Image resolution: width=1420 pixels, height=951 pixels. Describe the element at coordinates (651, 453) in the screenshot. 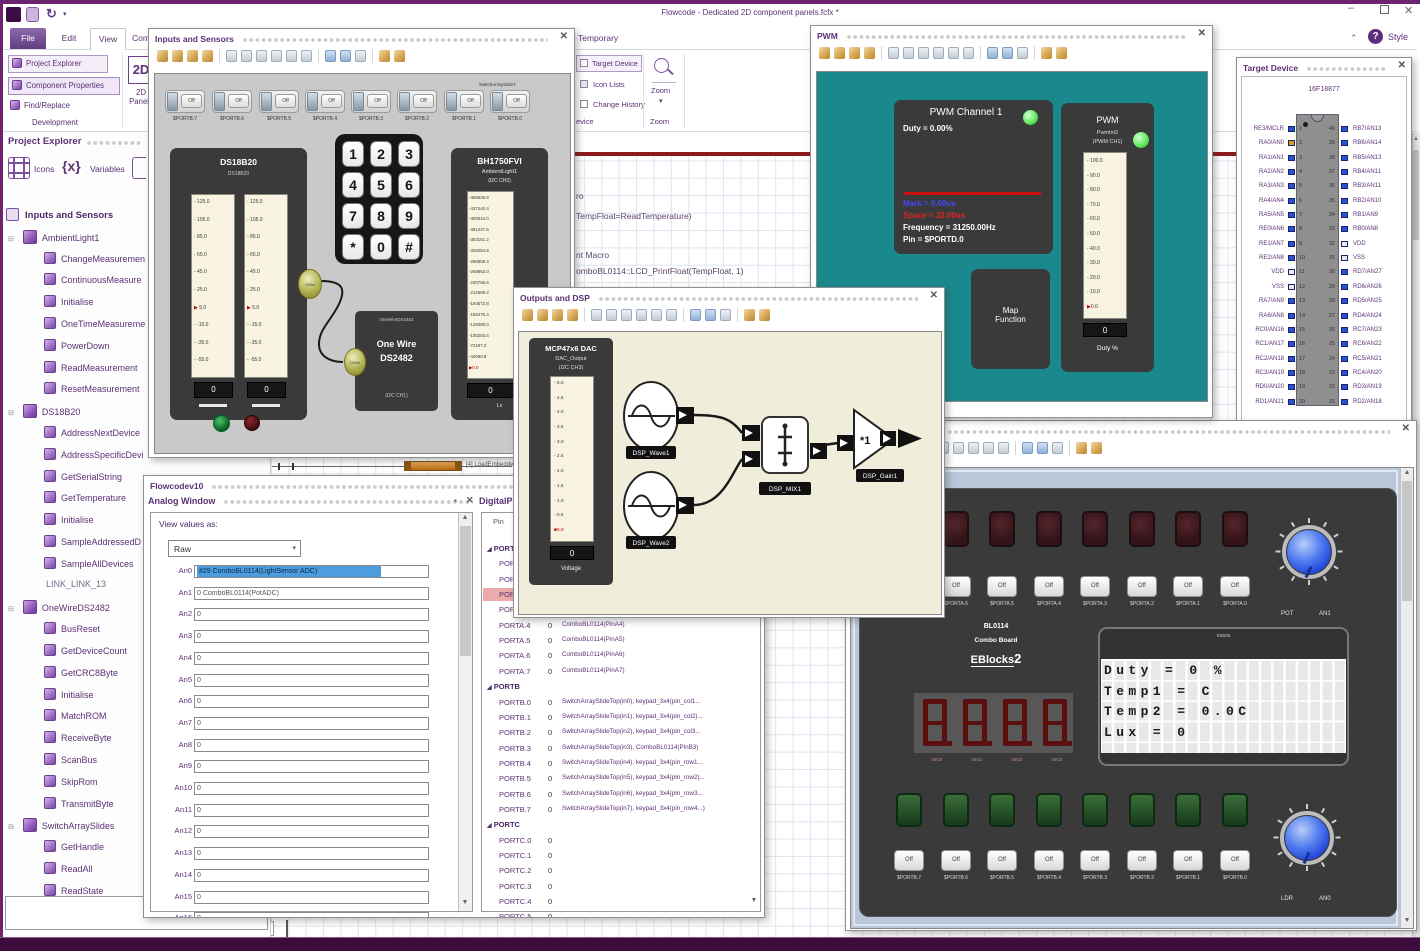

I see `svg-text: DSP_Wave1` at that location.